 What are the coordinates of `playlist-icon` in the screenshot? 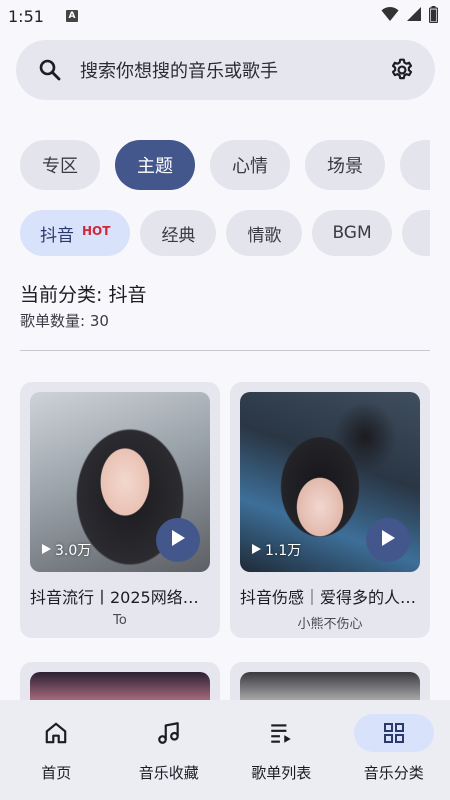 It's located at (281, 733).